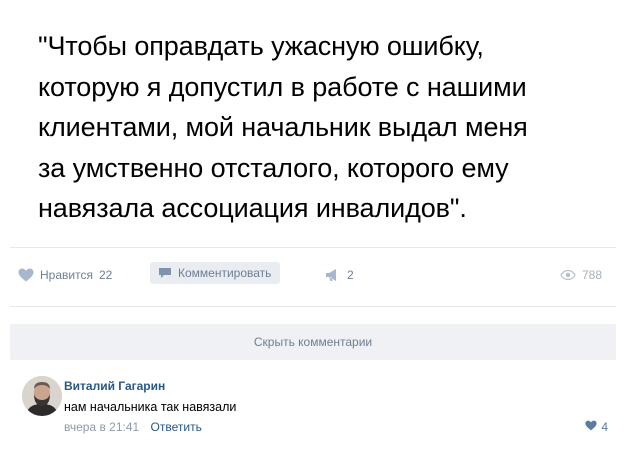 The height and width of the screenshot is (455, 626). What do you see at coordinates (591, 275) in the screenshot?
I see `views-count: 788` at bounding box center [591, 275].